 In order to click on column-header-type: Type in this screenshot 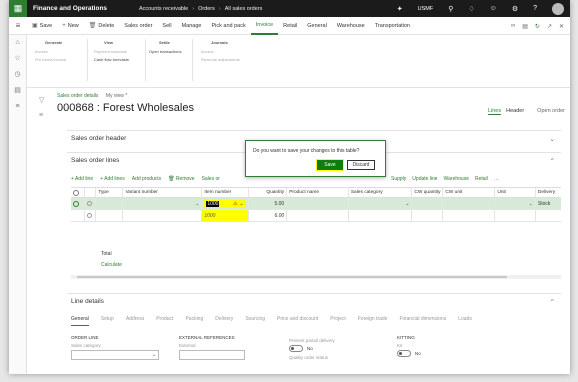, I will do `click(110, 192)`.